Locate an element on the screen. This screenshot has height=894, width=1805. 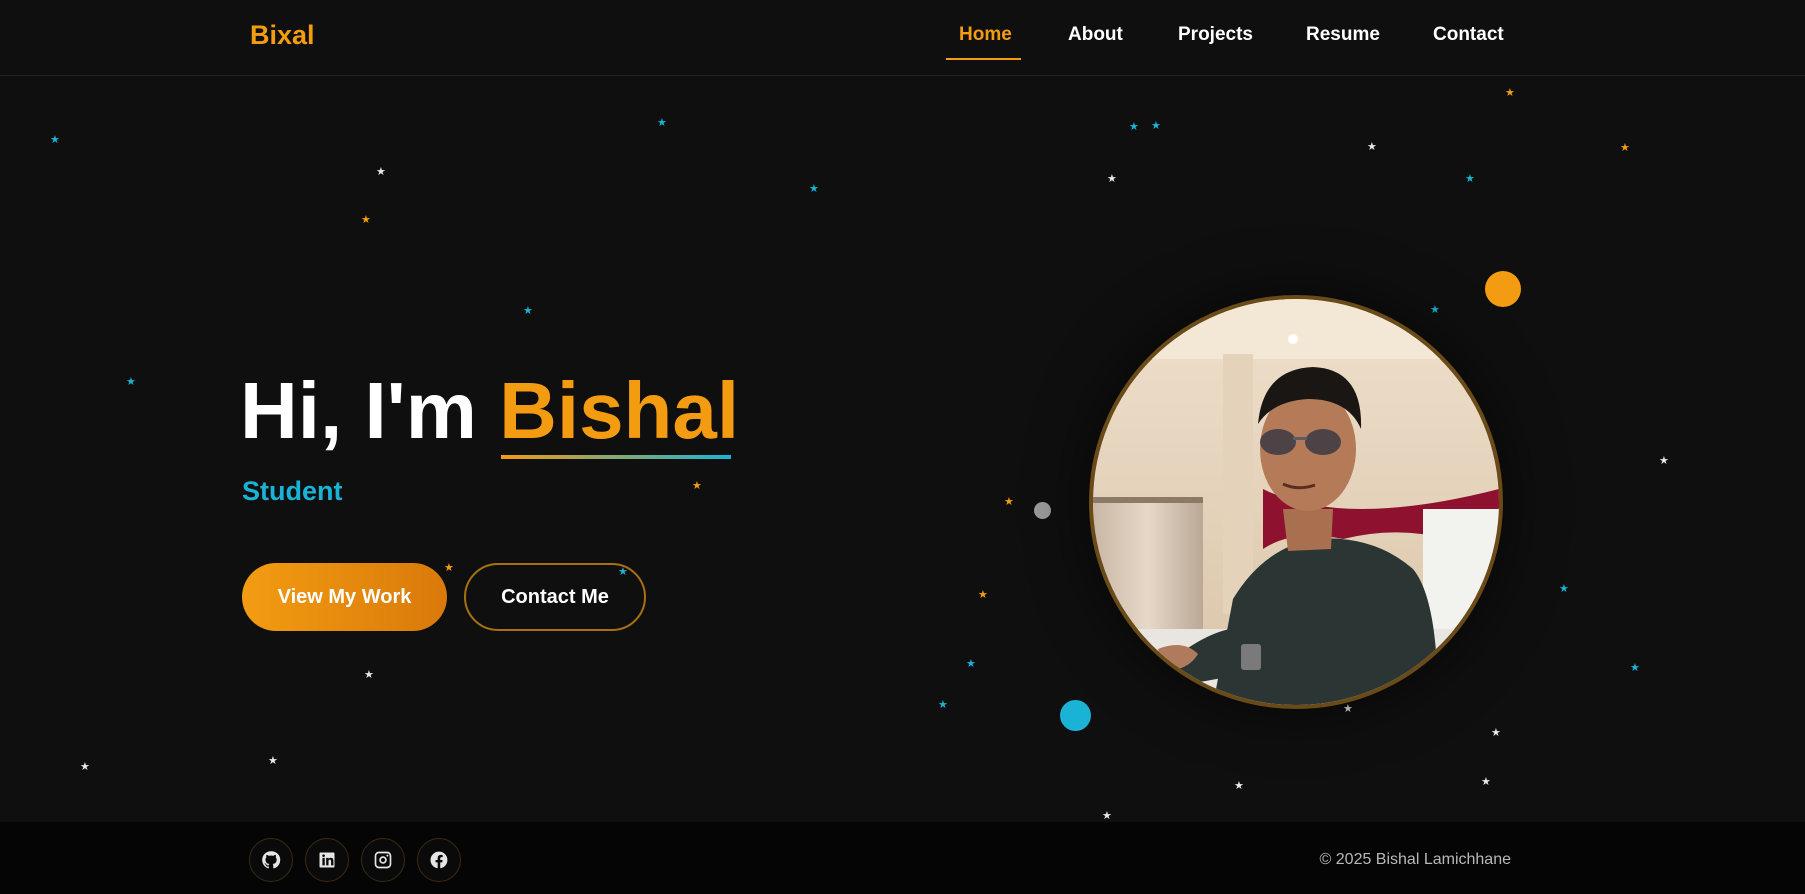
facebook-icon is located at coordinates (439, 860).